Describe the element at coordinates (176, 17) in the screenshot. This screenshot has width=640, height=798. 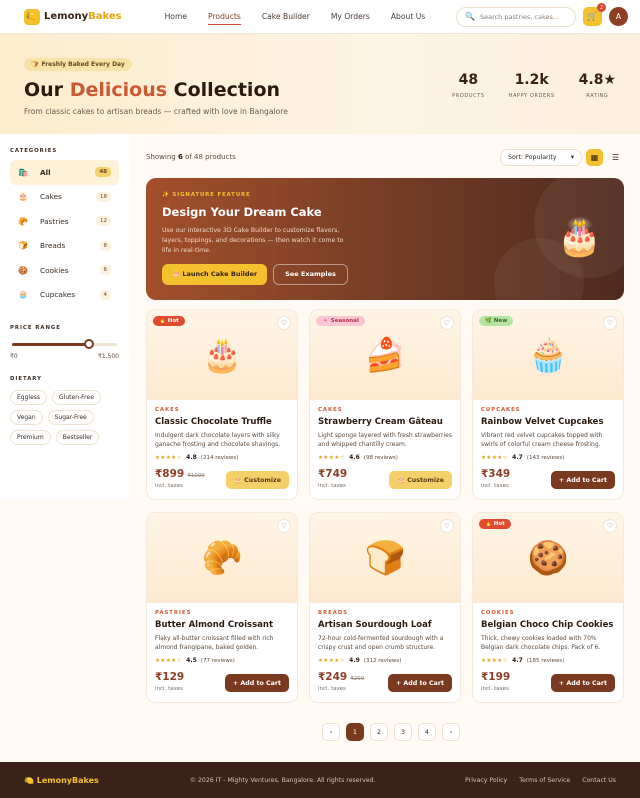
I see `nav-link-home: Home` at that location.